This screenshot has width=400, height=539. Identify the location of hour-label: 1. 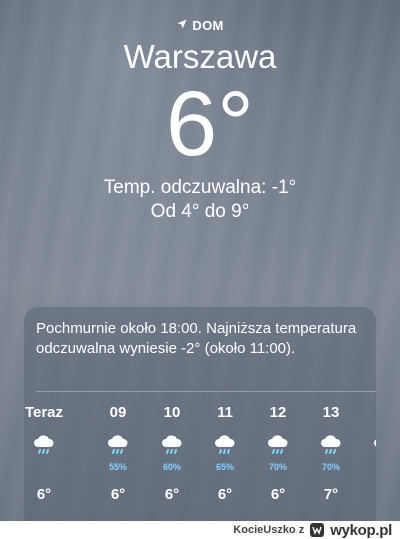
(369, 413).